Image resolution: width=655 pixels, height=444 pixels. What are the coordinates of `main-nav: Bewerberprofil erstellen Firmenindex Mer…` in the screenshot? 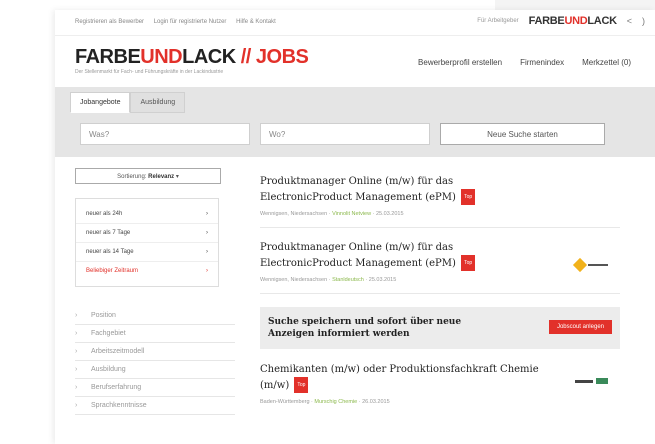 It's located at (524, 62).